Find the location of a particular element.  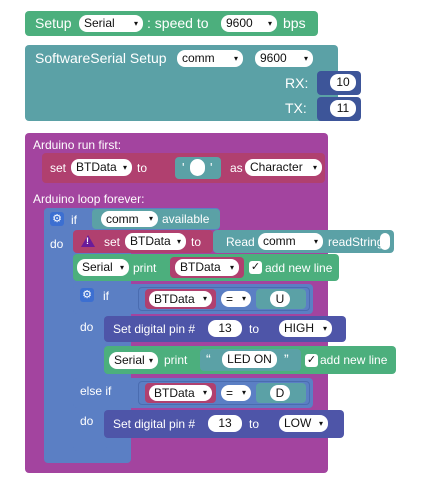

string-field: LED ON is located at coordinates (249, 359).